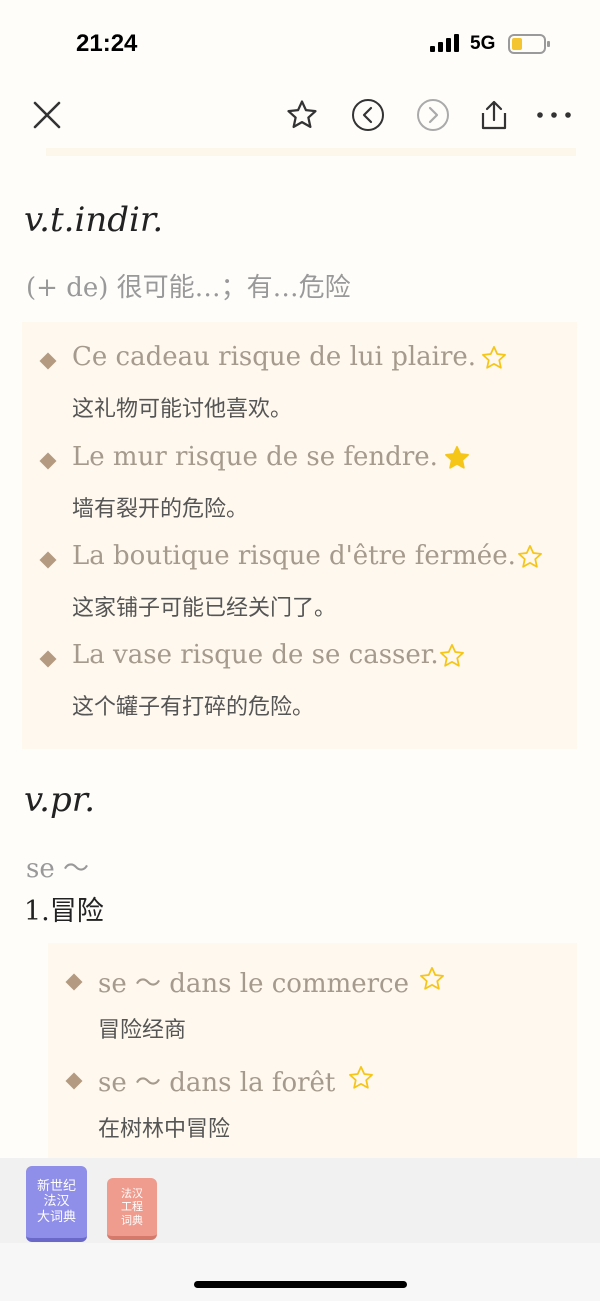 The width and height of the screenshot is (600, 1301). I want to click on home-indicator, so click(300, 1284).